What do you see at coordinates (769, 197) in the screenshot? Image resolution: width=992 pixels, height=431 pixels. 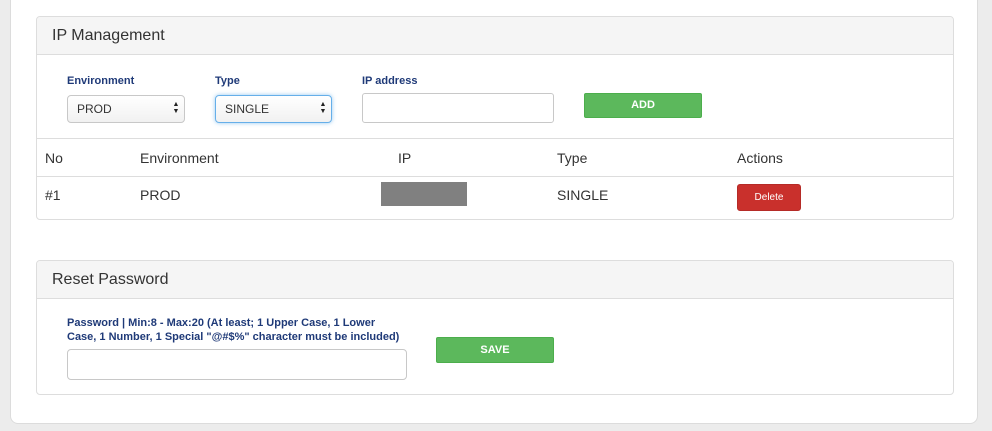 I see `delete-button: Delete` at bounding box center [769, 197].